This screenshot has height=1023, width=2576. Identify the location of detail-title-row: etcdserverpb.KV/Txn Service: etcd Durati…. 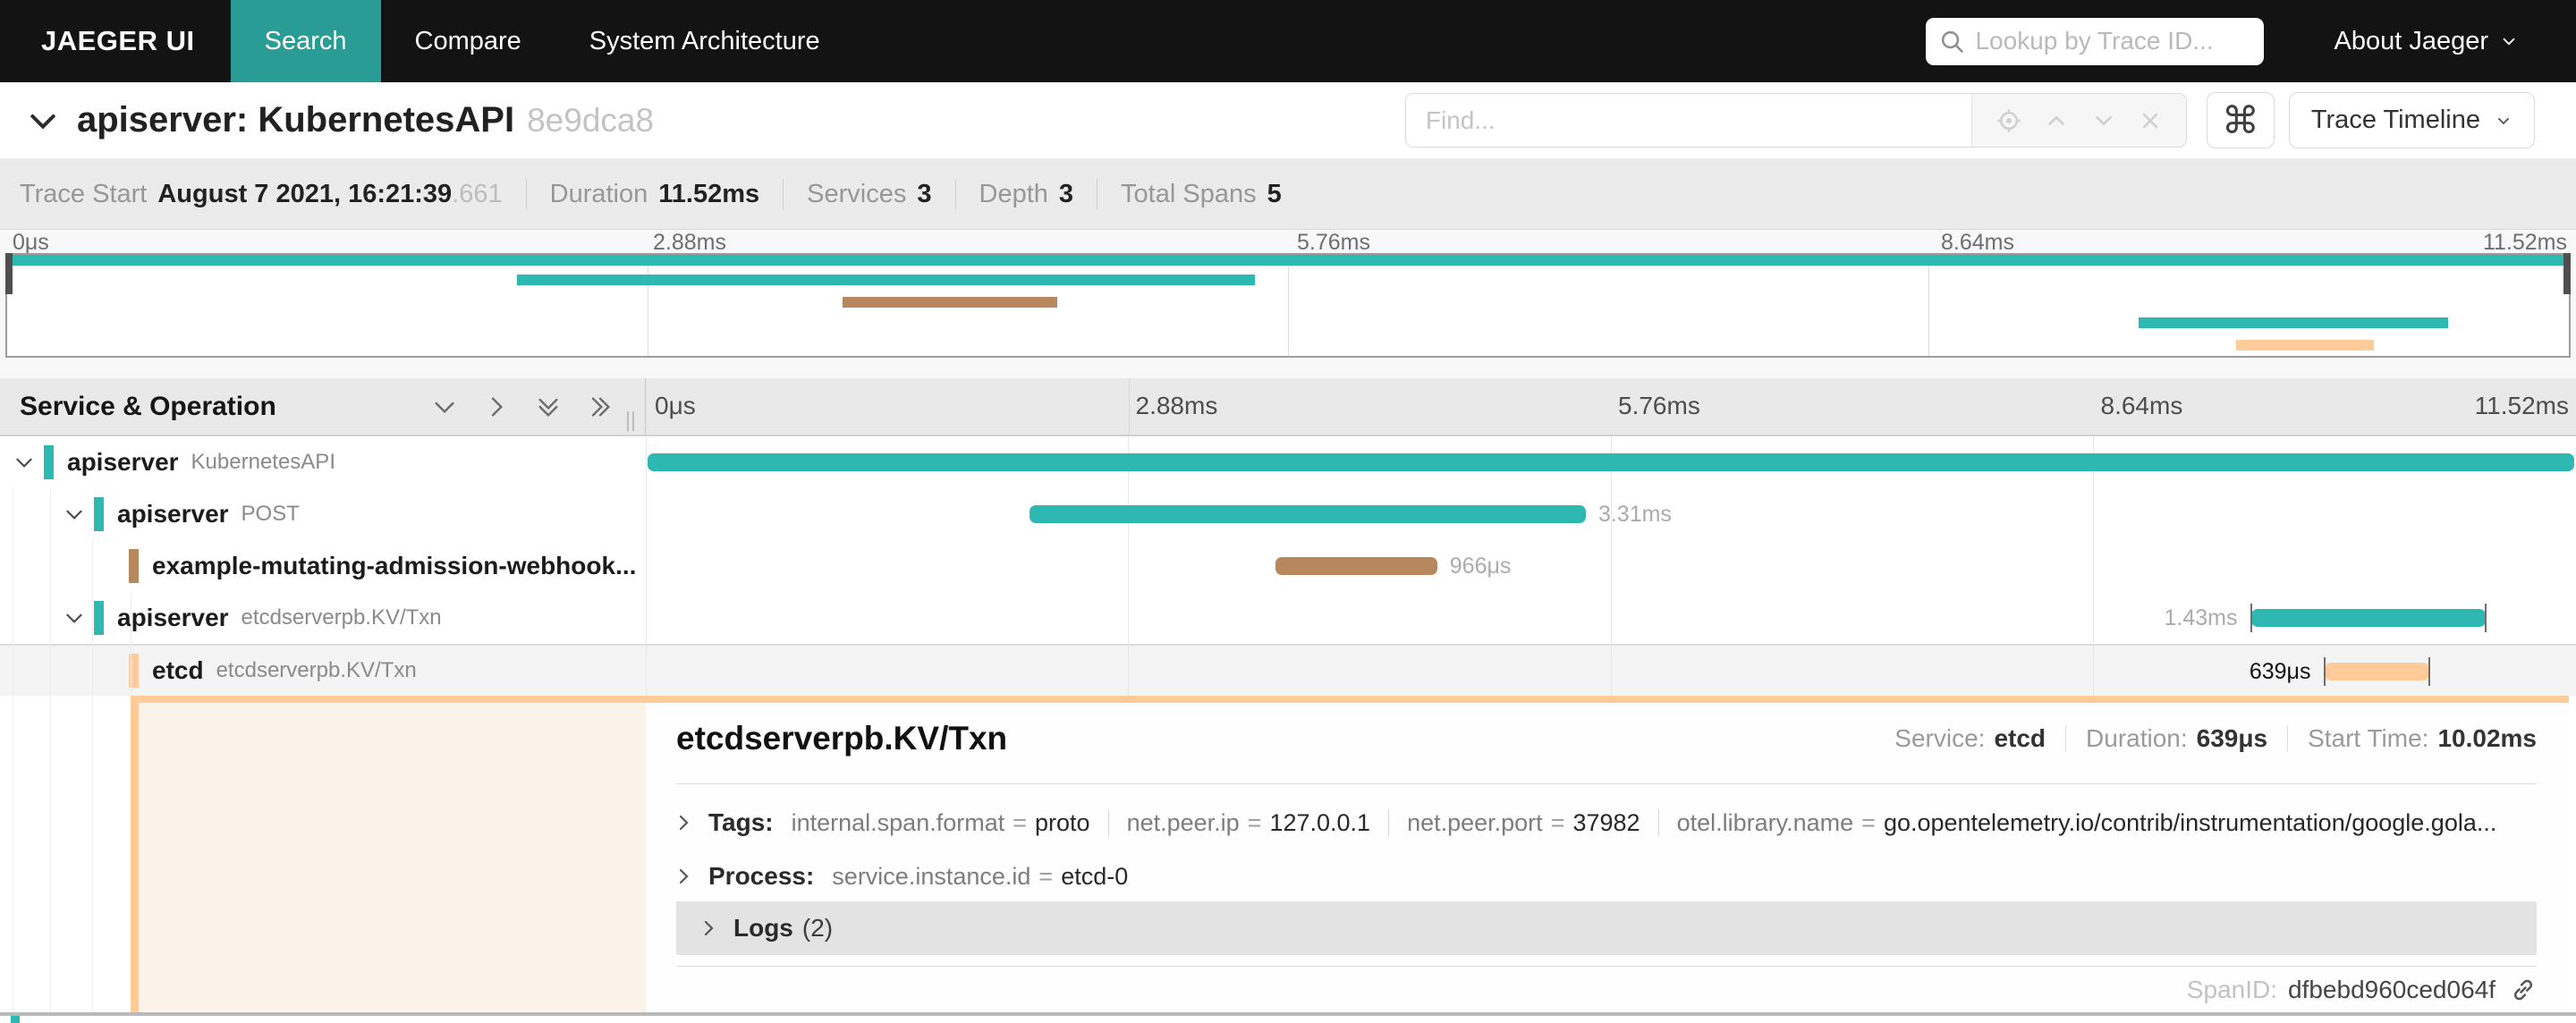
(1606, 738).